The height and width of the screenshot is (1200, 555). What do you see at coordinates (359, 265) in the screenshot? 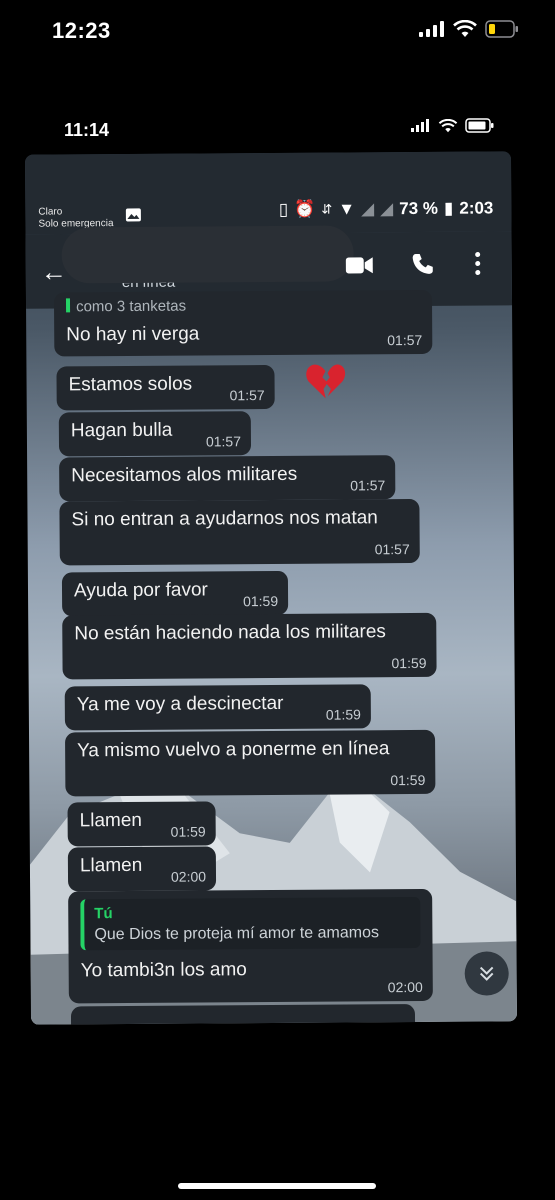
I see `video-call-icon` at bounding box center [359, 265].